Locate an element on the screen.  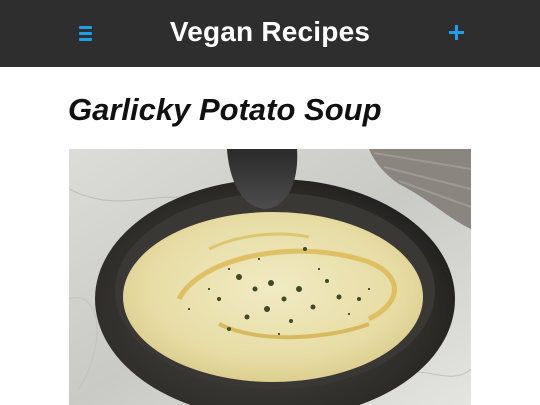
add-recipe-button is located at coordinates (457, 33).